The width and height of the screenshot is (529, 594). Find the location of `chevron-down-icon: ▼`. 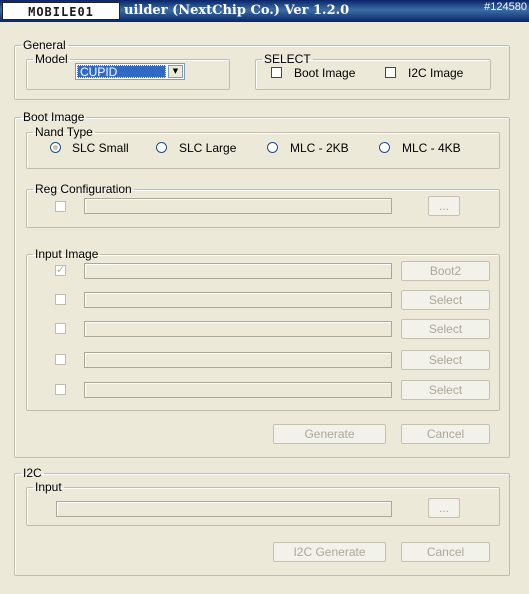

chevron-down-icon: ▼ is located at coordinates (175, 71).